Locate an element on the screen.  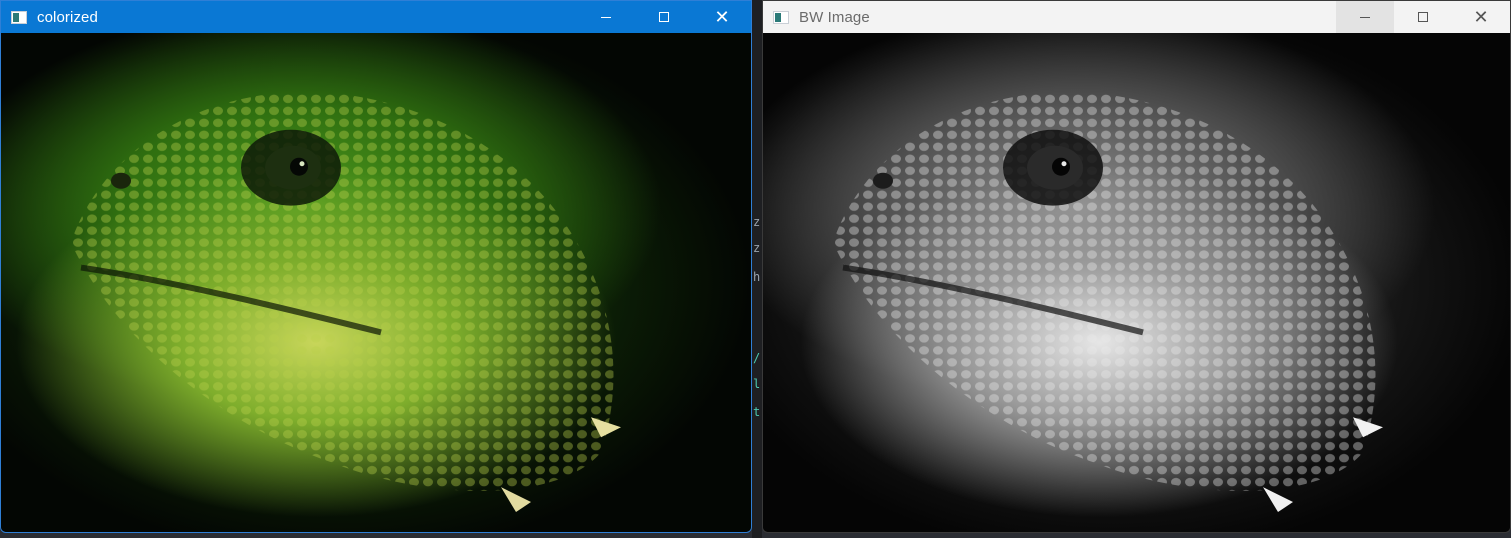
bw-titlebar: BW Image ✕ is located at coordinates (1136, 17).